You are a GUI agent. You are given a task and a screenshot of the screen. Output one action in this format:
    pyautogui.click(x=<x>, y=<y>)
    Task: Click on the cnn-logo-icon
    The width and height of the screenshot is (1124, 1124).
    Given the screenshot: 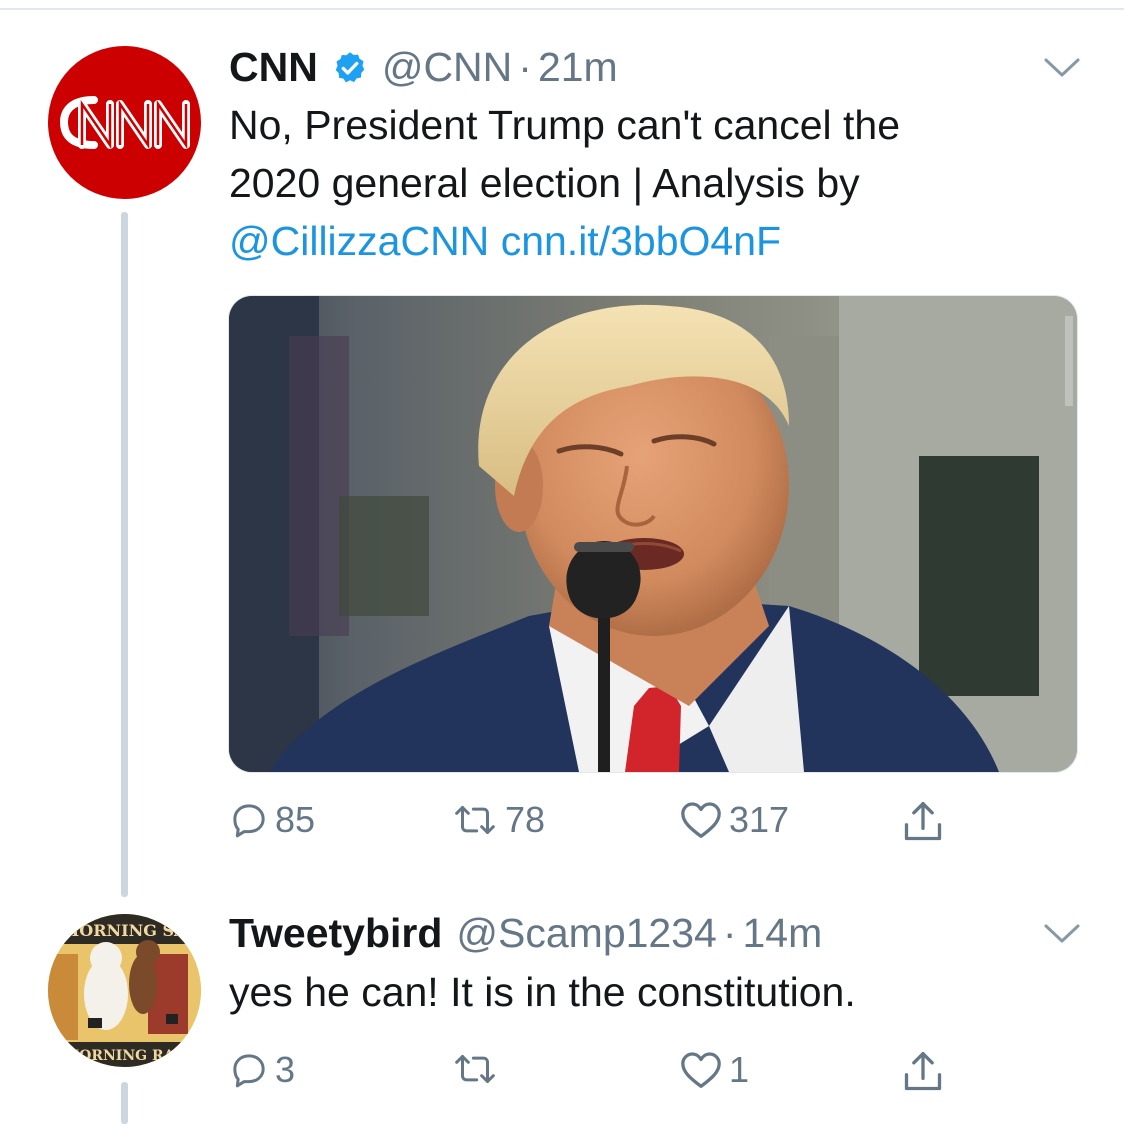 What is the action you would take?
    pyautogui.click(x=125, y=123)
    